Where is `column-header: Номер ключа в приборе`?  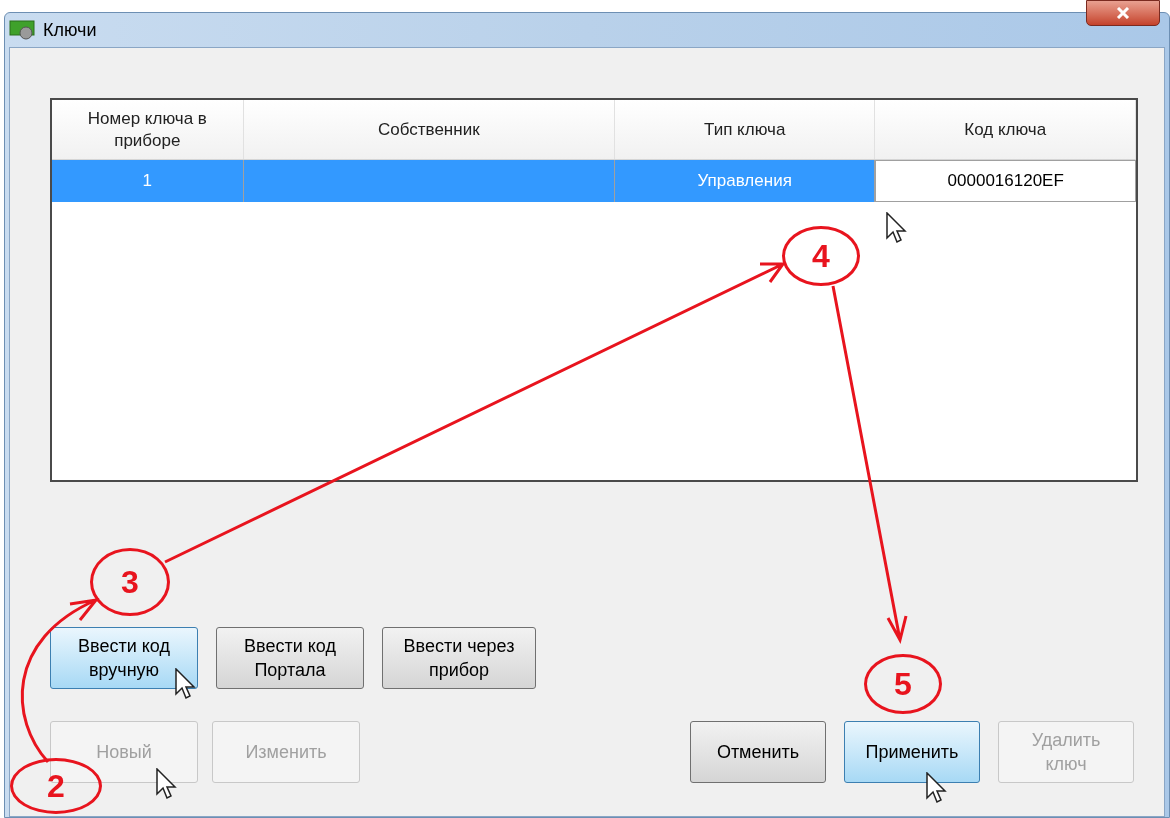
column-header: Номер ключа в приборе is located at coordinates (148, 129).